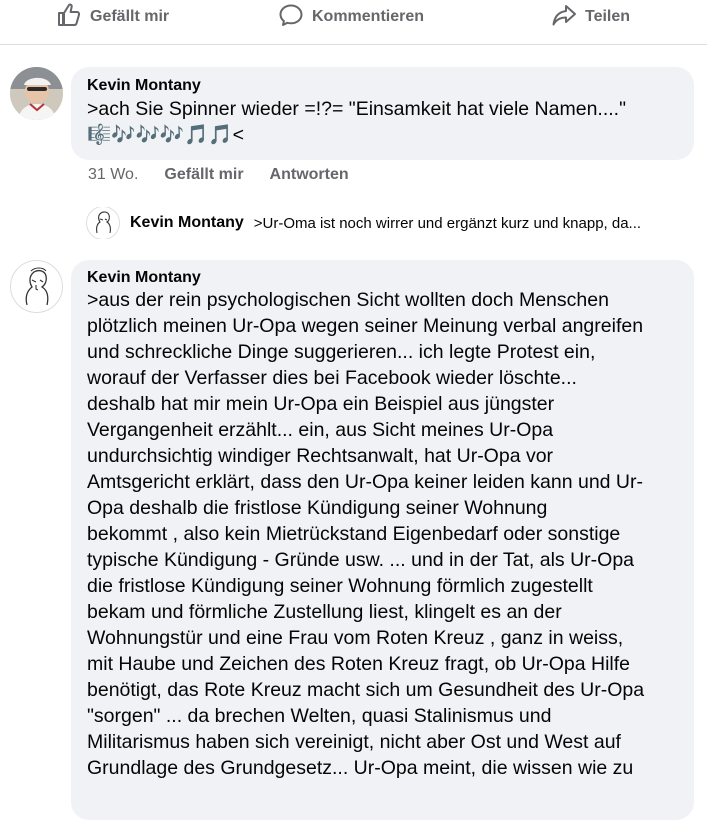 Image resolution: width=707 pixels, height=820 pixels. What do you see at coordinates (166, 135) in the screenshot?
I see `comment-text-emoji-line: 🎼🎶🎶🎶🎵🎵<` at bounding box center [166, 135].